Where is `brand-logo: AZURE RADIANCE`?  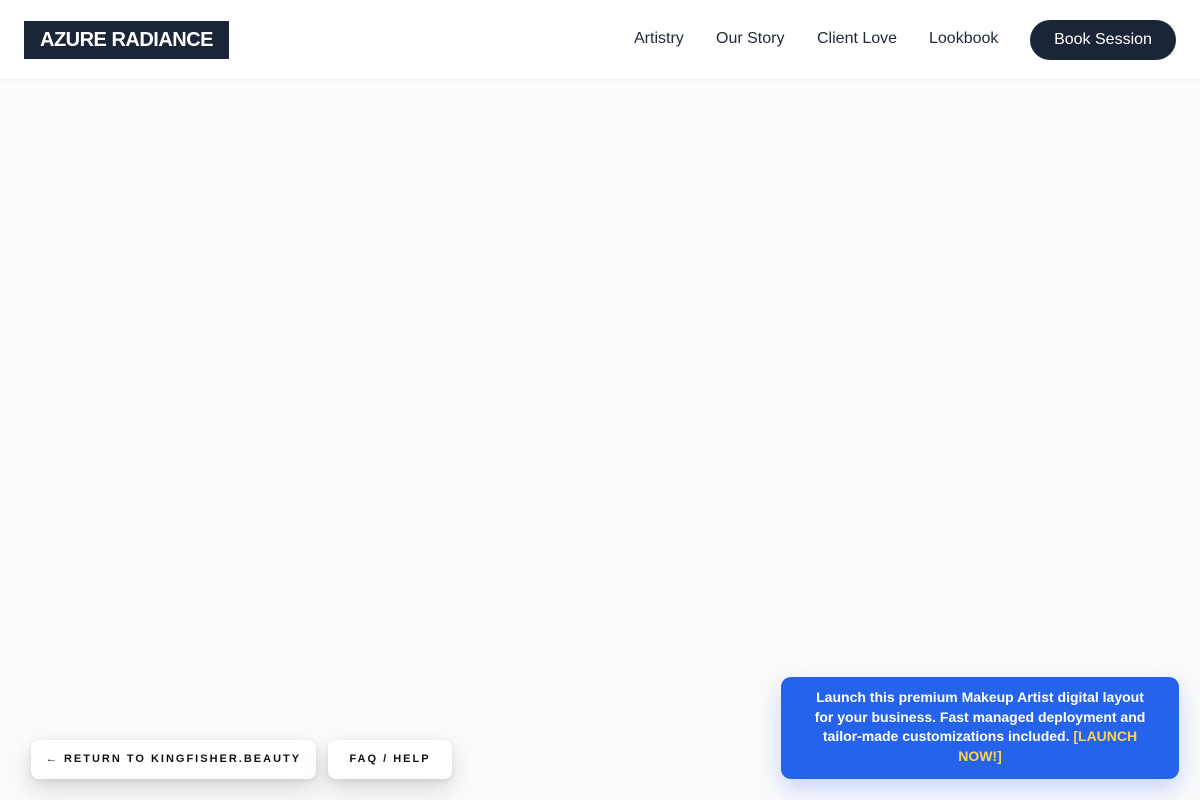 brand-logo: AZURE RADIANCE is located at coordinates (126, 40).